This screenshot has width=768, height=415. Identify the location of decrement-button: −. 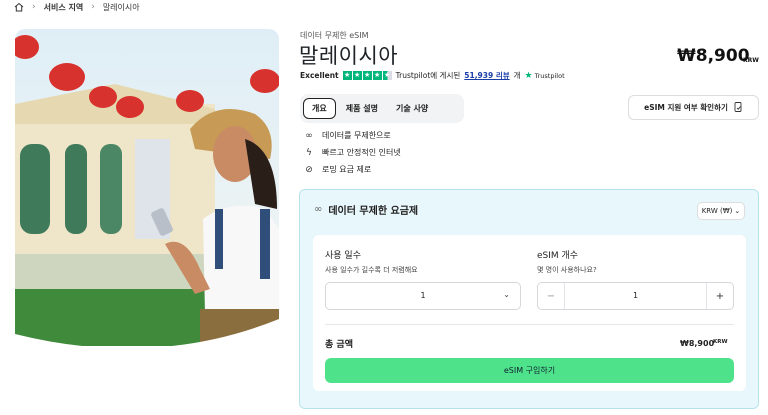
(551, 296).